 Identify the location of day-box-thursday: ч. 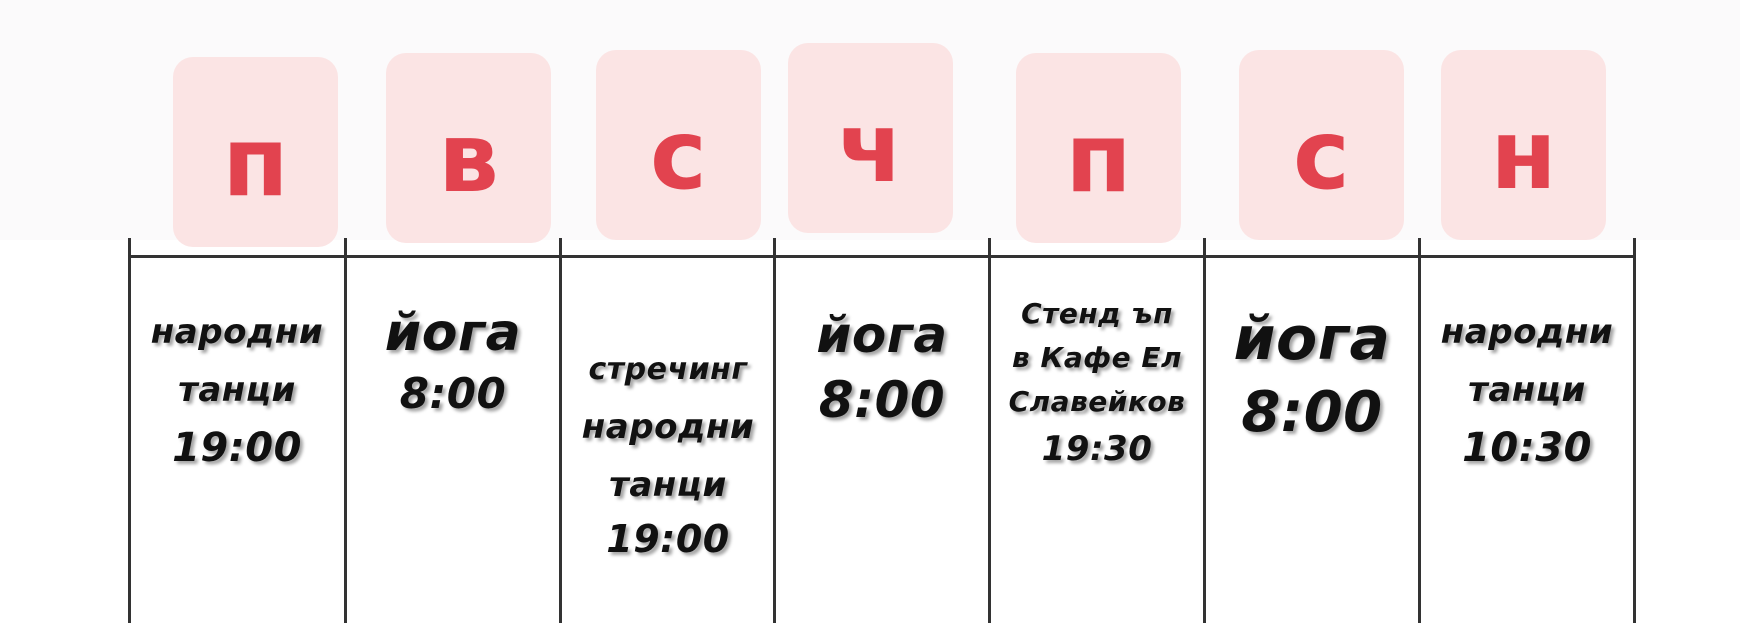
(870, 138).